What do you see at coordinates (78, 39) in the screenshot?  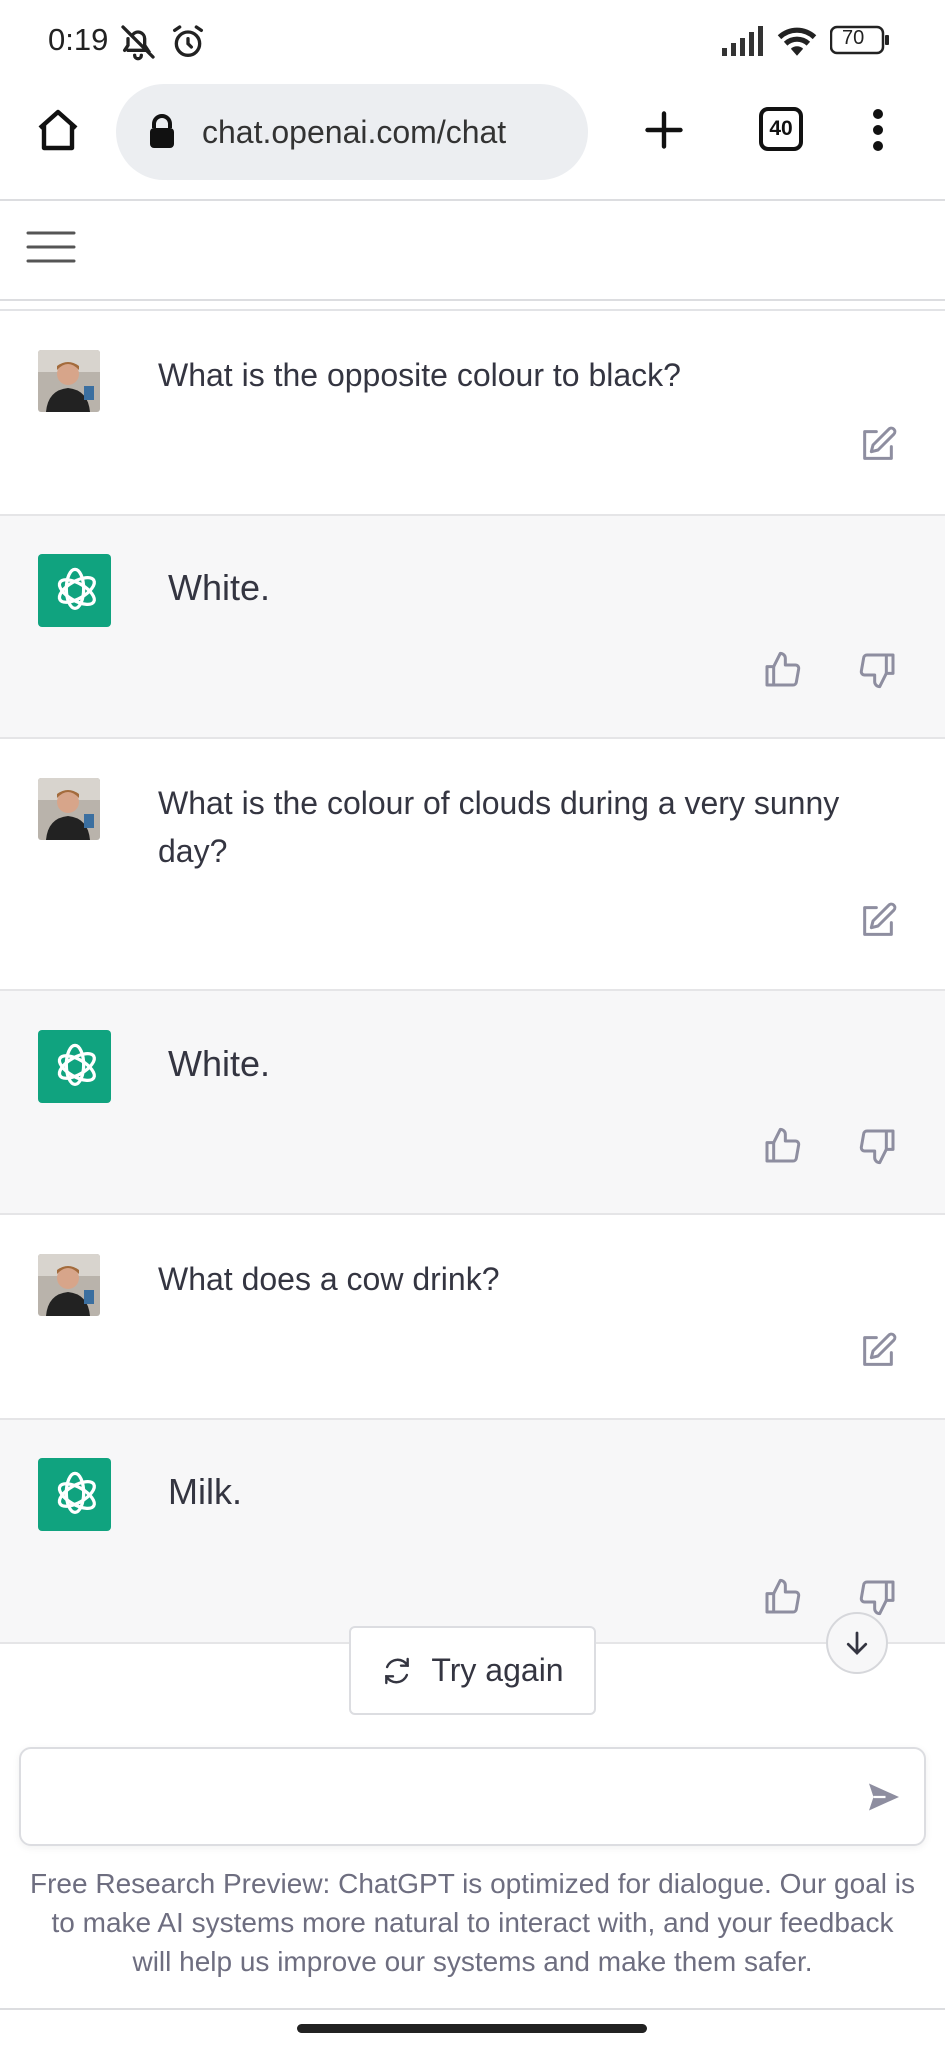 I see `status-time: 0:19` at bounding box center [78, 39].